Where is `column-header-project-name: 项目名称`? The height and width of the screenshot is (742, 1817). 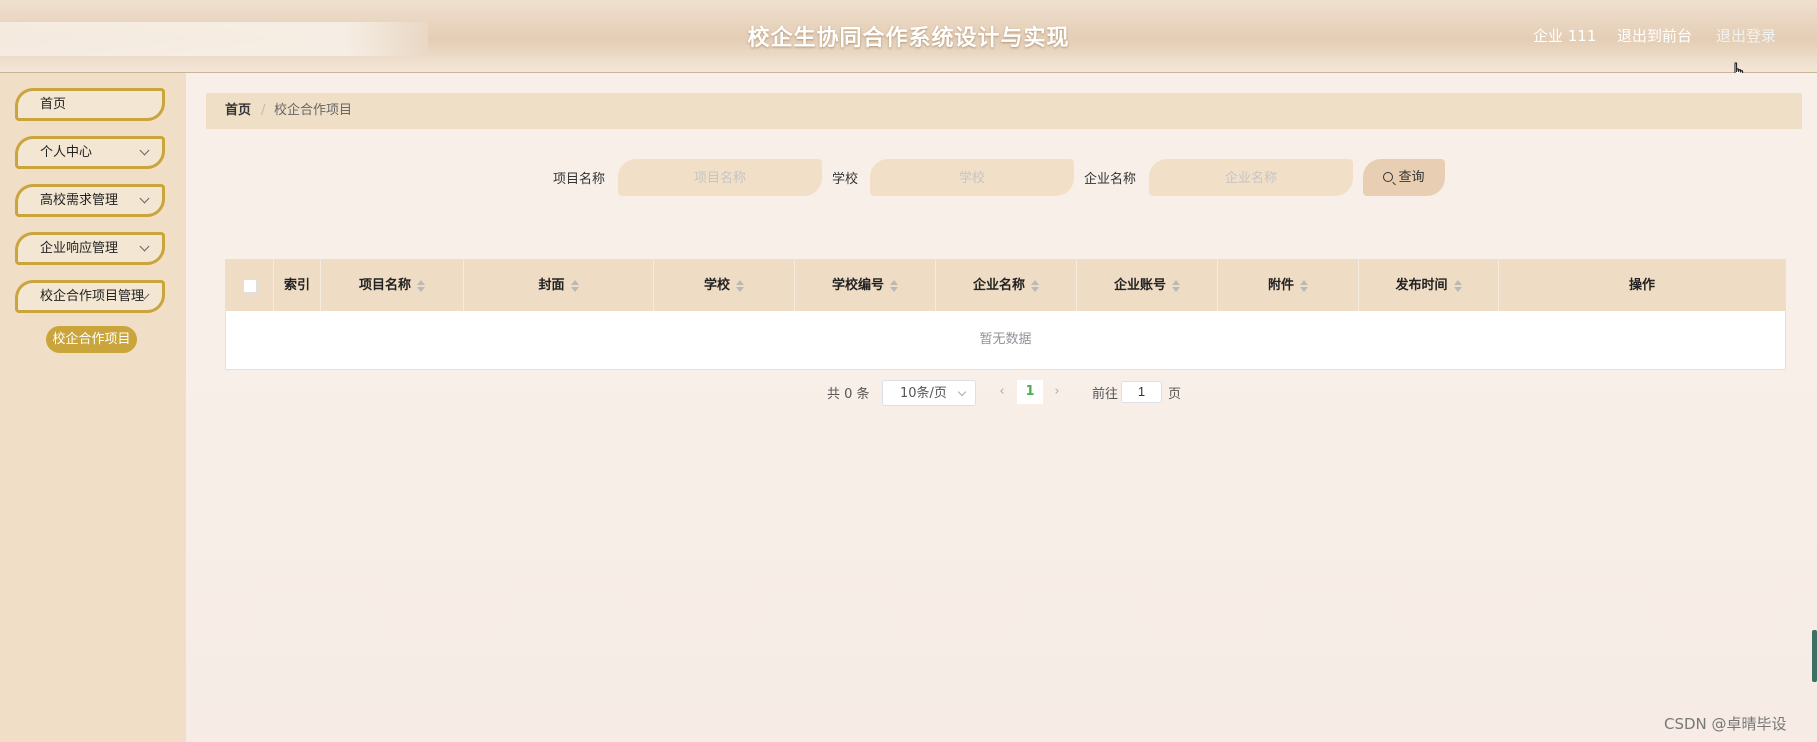 column-header-project-name: 项目名称 is located at coordinates (392, 285).